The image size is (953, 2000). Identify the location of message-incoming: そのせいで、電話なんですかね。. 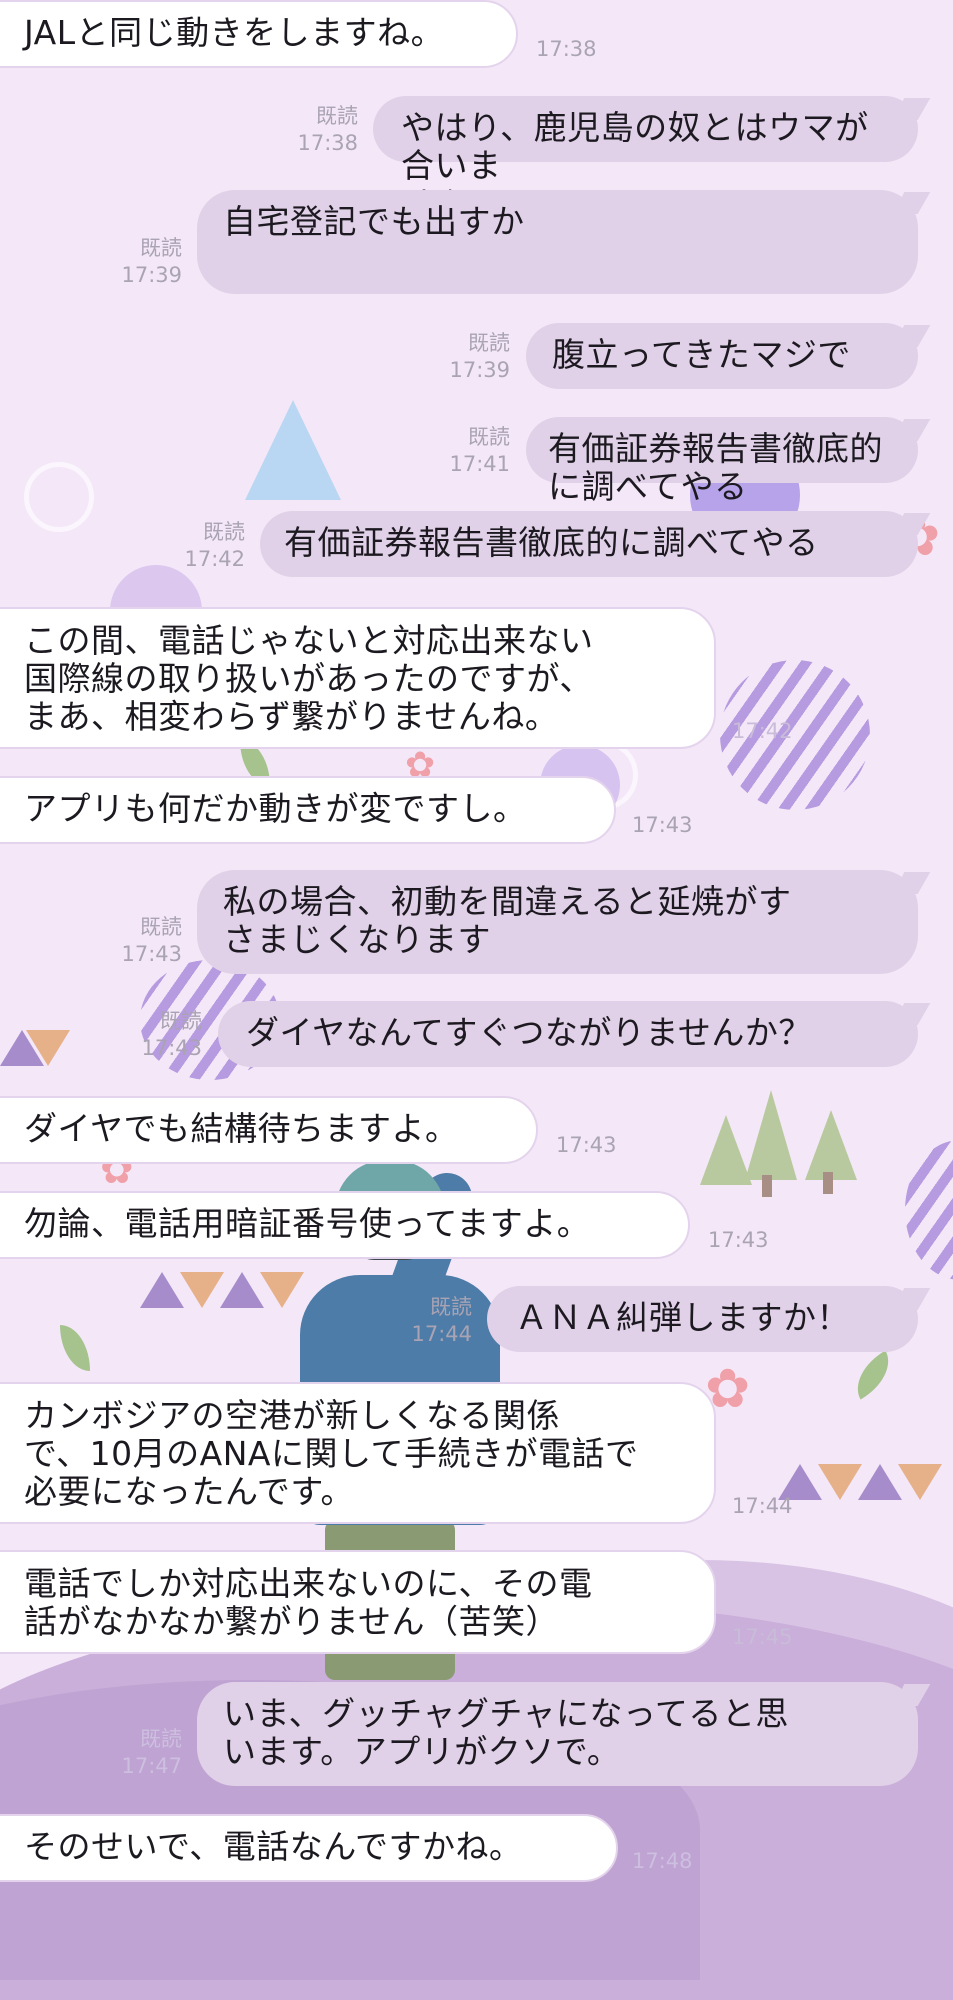
(309, 1848).